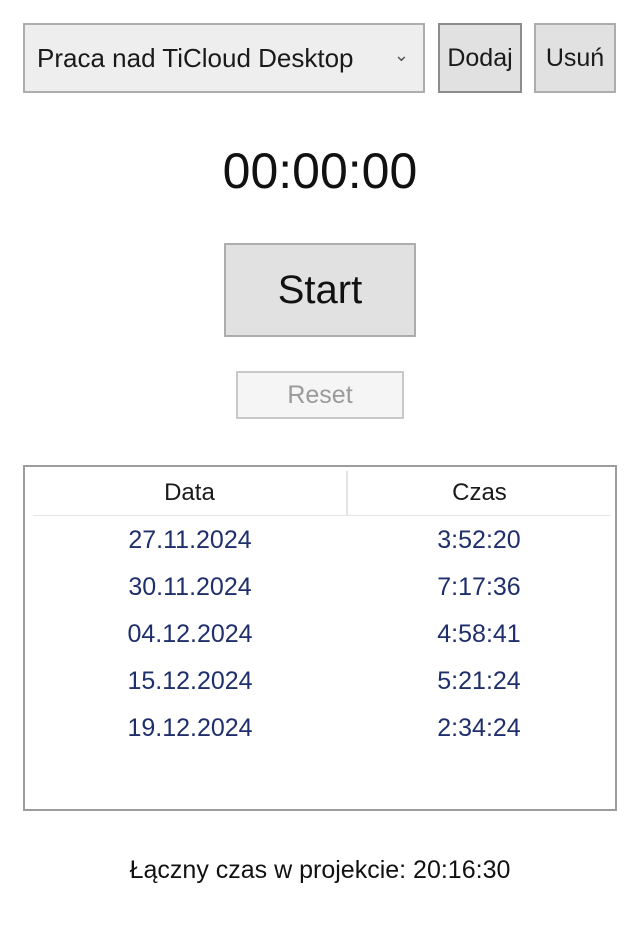 This screenshot has width=640, height=928. I want to click on list-row: 27.11.2024 3:52:20, so click(322, 540).